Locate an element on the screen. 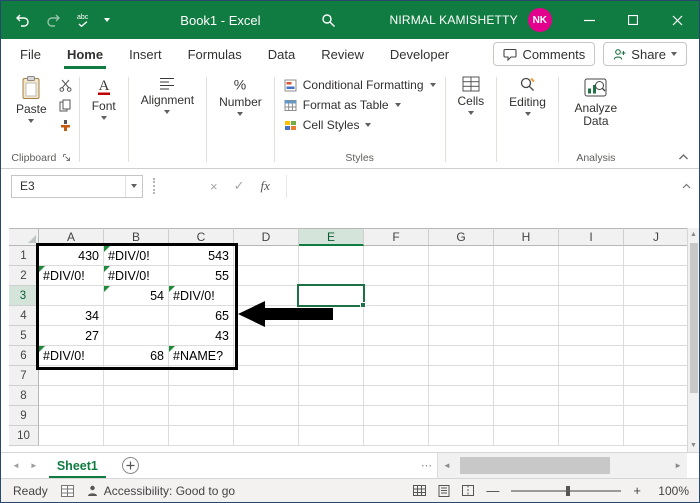  cell-F3 is located at coordinates (396, 296).